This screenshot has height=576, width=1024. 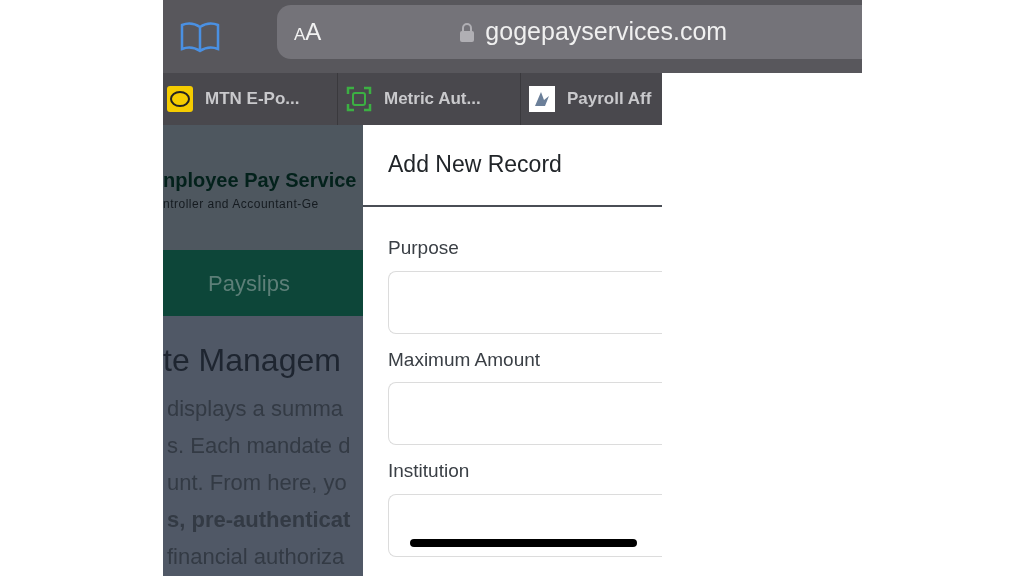 I want to click on lock-icon, so click(x=467, y=31).